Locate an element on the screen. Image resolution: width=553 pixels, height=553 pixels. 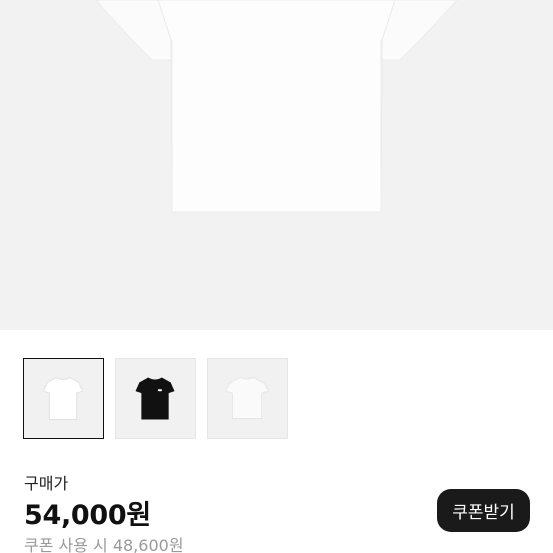
get-coupon-button: 쿠폰받기 is located at coordinates (483, 510).